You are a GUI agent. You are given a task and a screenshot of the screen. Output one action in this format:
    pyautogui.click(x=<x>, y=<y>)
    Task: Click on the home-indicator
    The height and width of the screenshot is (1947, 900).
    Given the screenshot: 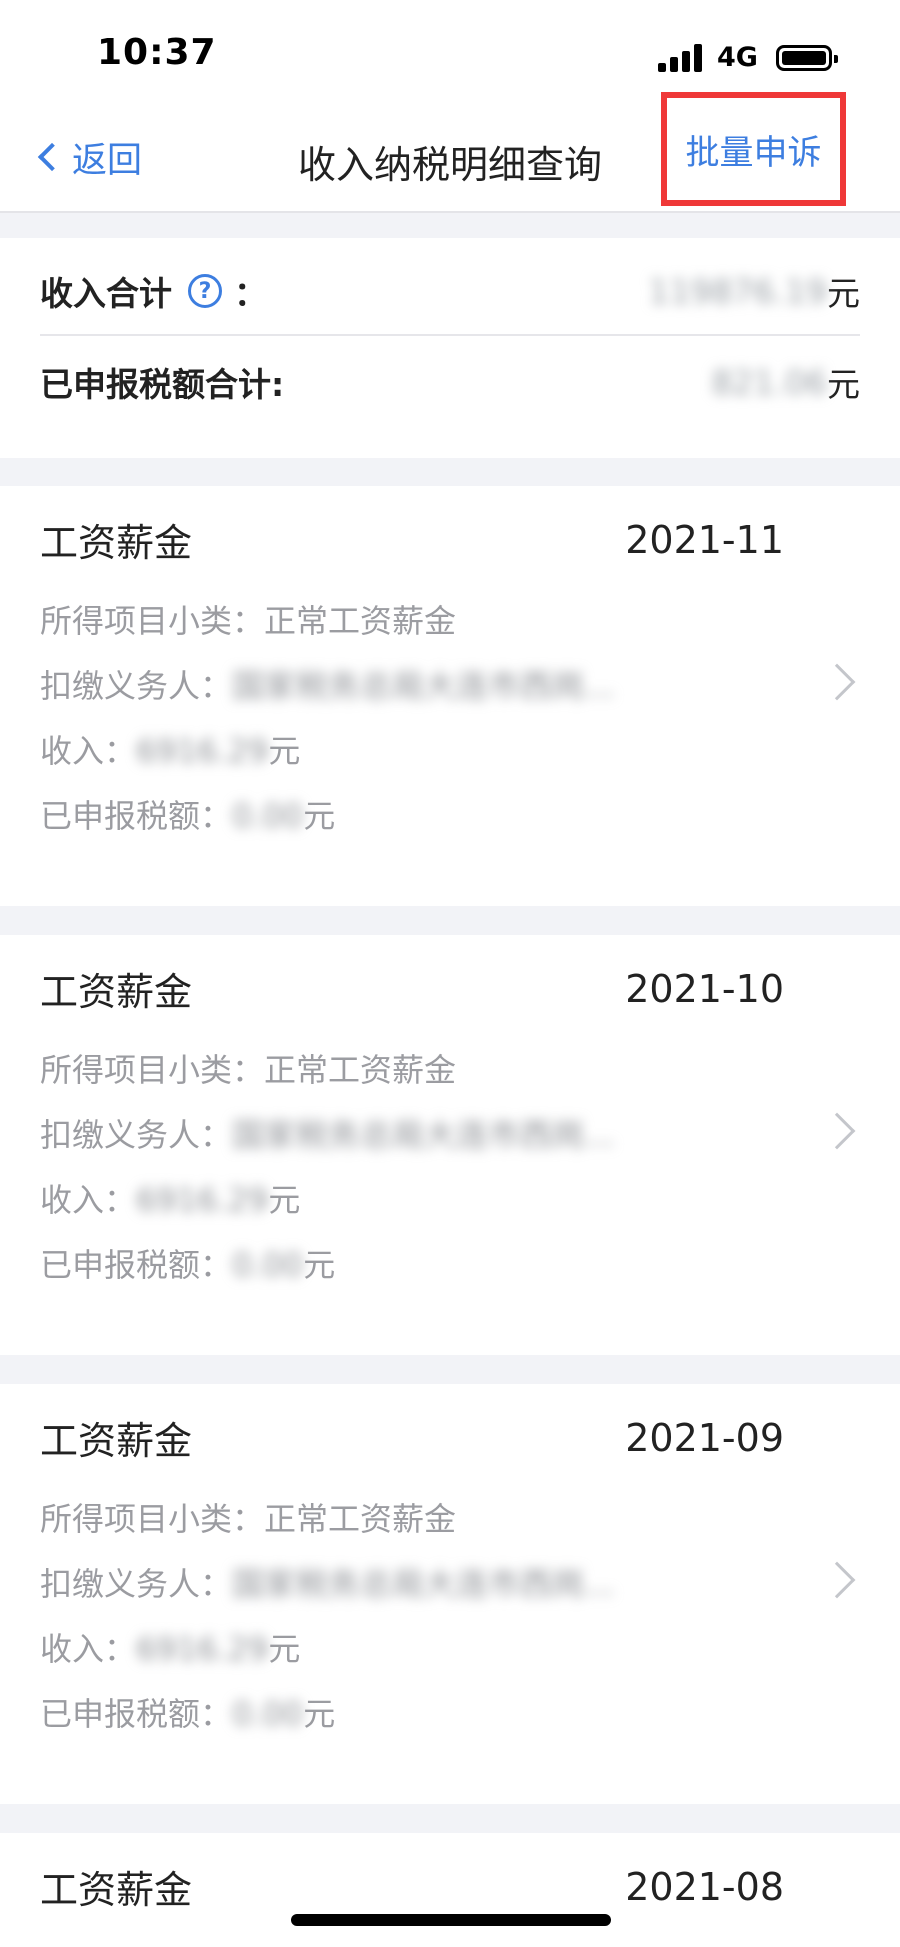 What is the action you would take?
    pyautogui.click(x=451, y=1920)
    